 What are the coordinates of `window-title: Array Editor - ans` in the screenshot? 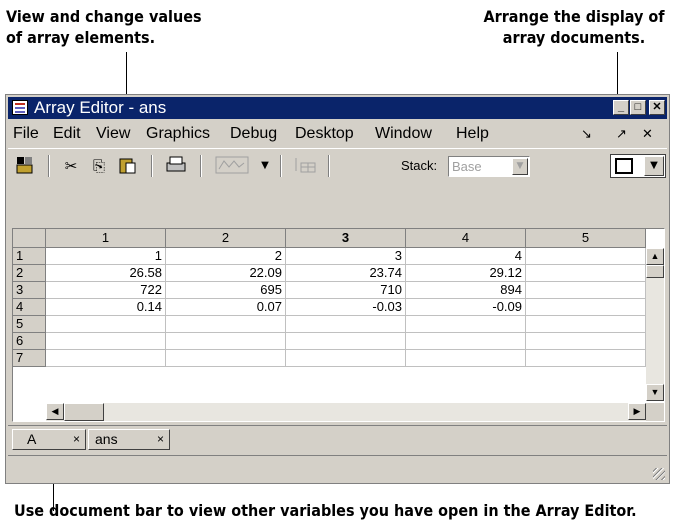 It's located at (100, 107).